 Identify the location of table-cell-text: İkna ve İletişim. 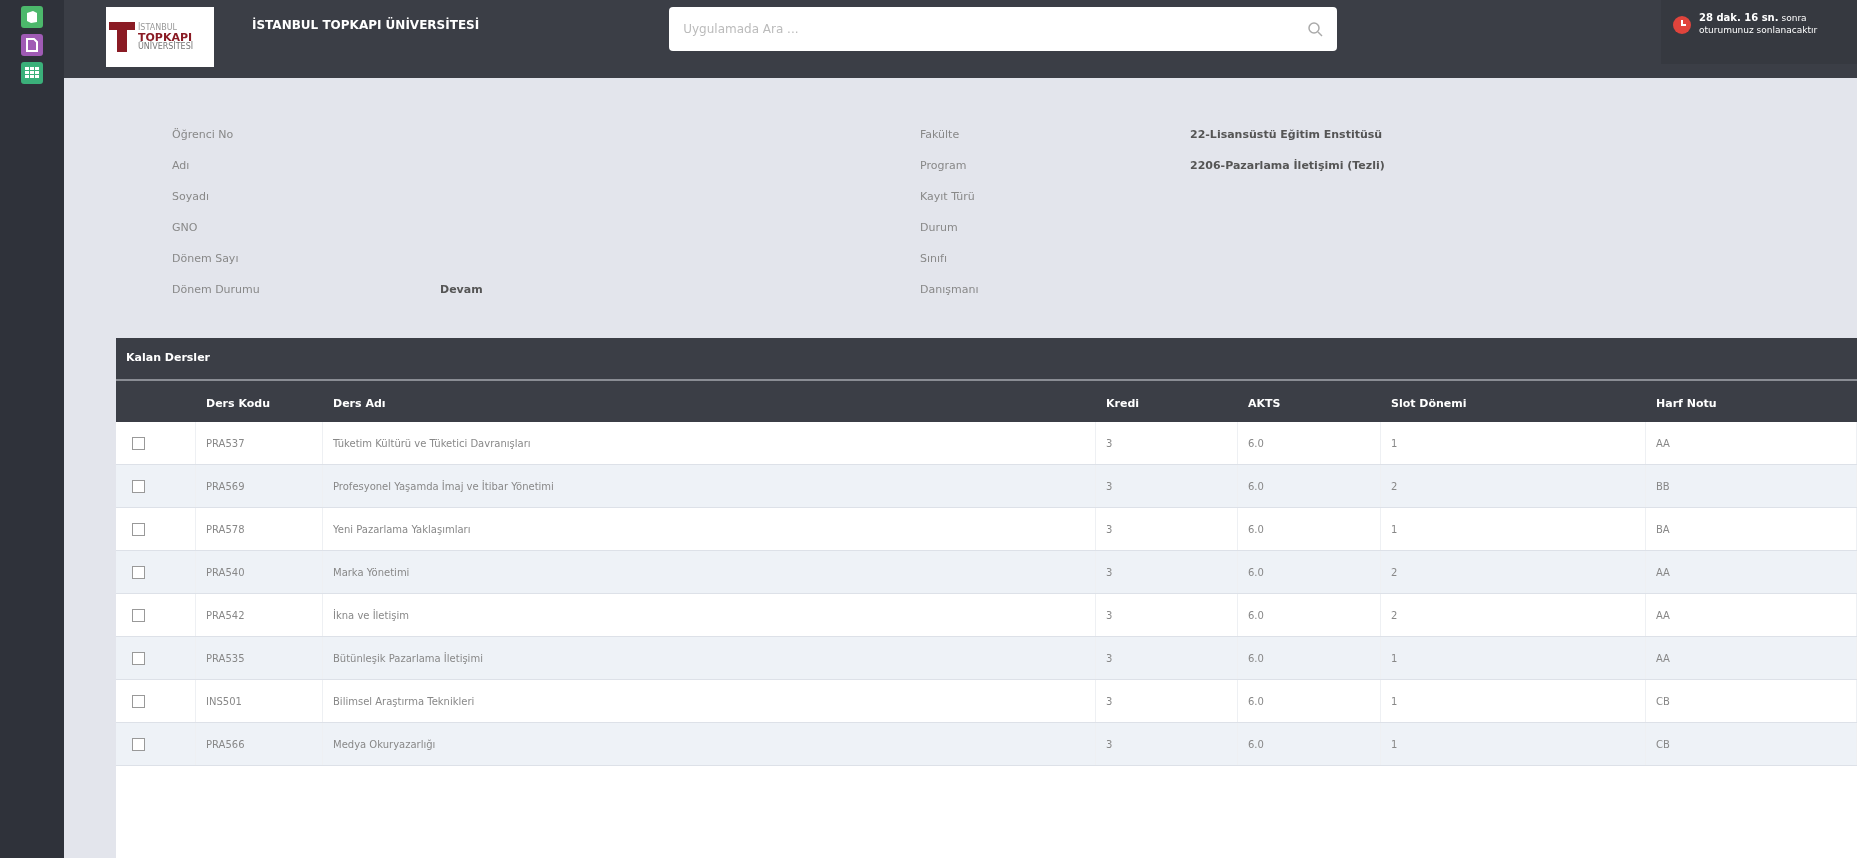
(371, 615).